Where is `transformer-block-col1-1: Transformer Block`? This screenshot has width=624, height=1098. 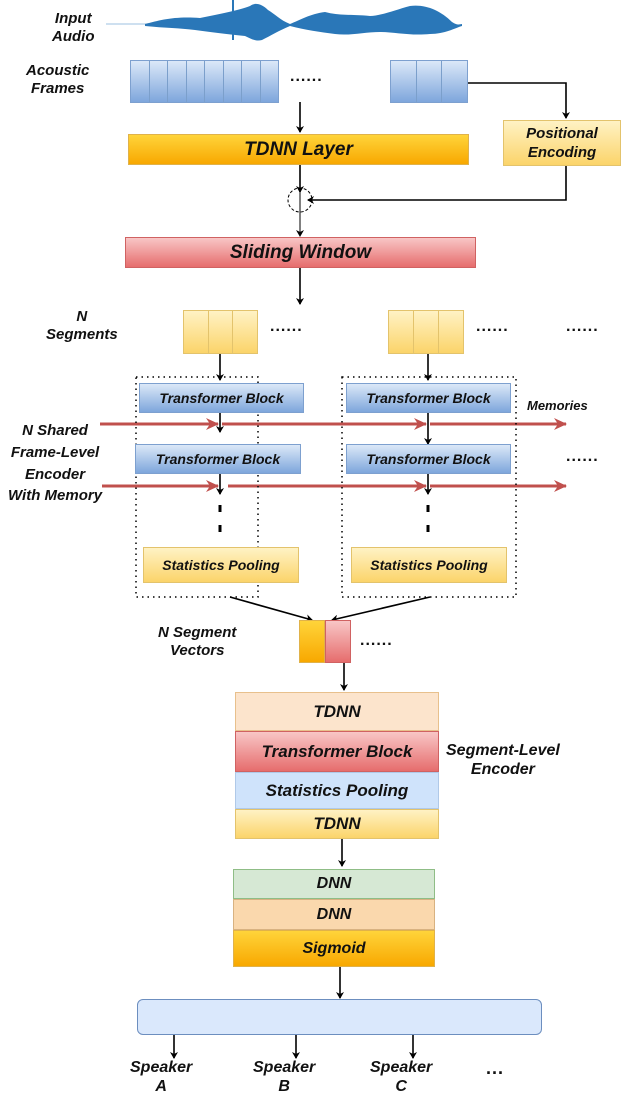 transformer-block-col1-1: Transformer Block is located at coordinates (221, 398).